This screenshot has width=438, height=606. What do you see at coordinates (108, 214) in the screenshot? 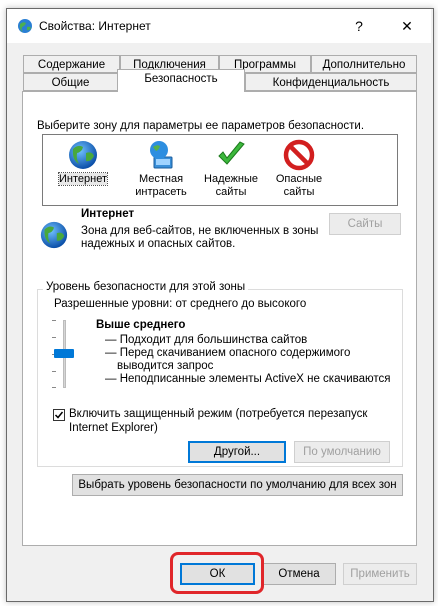
I see `selected-zone-name: Интернет` at bounding box center [108, 214].